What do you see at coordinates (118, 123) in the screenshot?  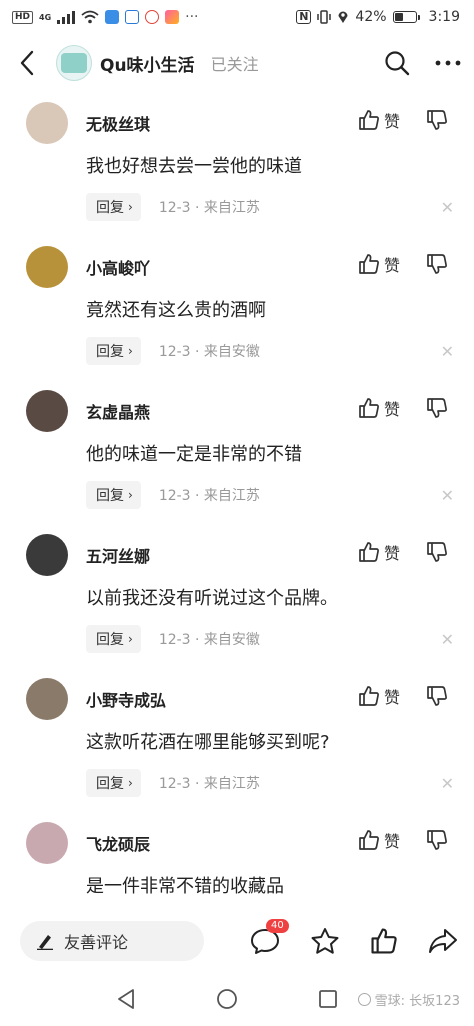 I see `commenter-name: 无极丝琪` at bounding box center [118, 123].